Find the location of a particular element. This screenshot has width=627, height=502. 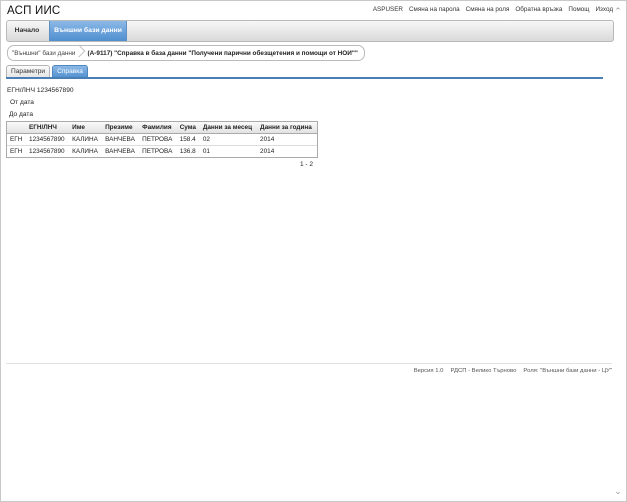

cell-month: 02 is located at coordinates (228, 139).